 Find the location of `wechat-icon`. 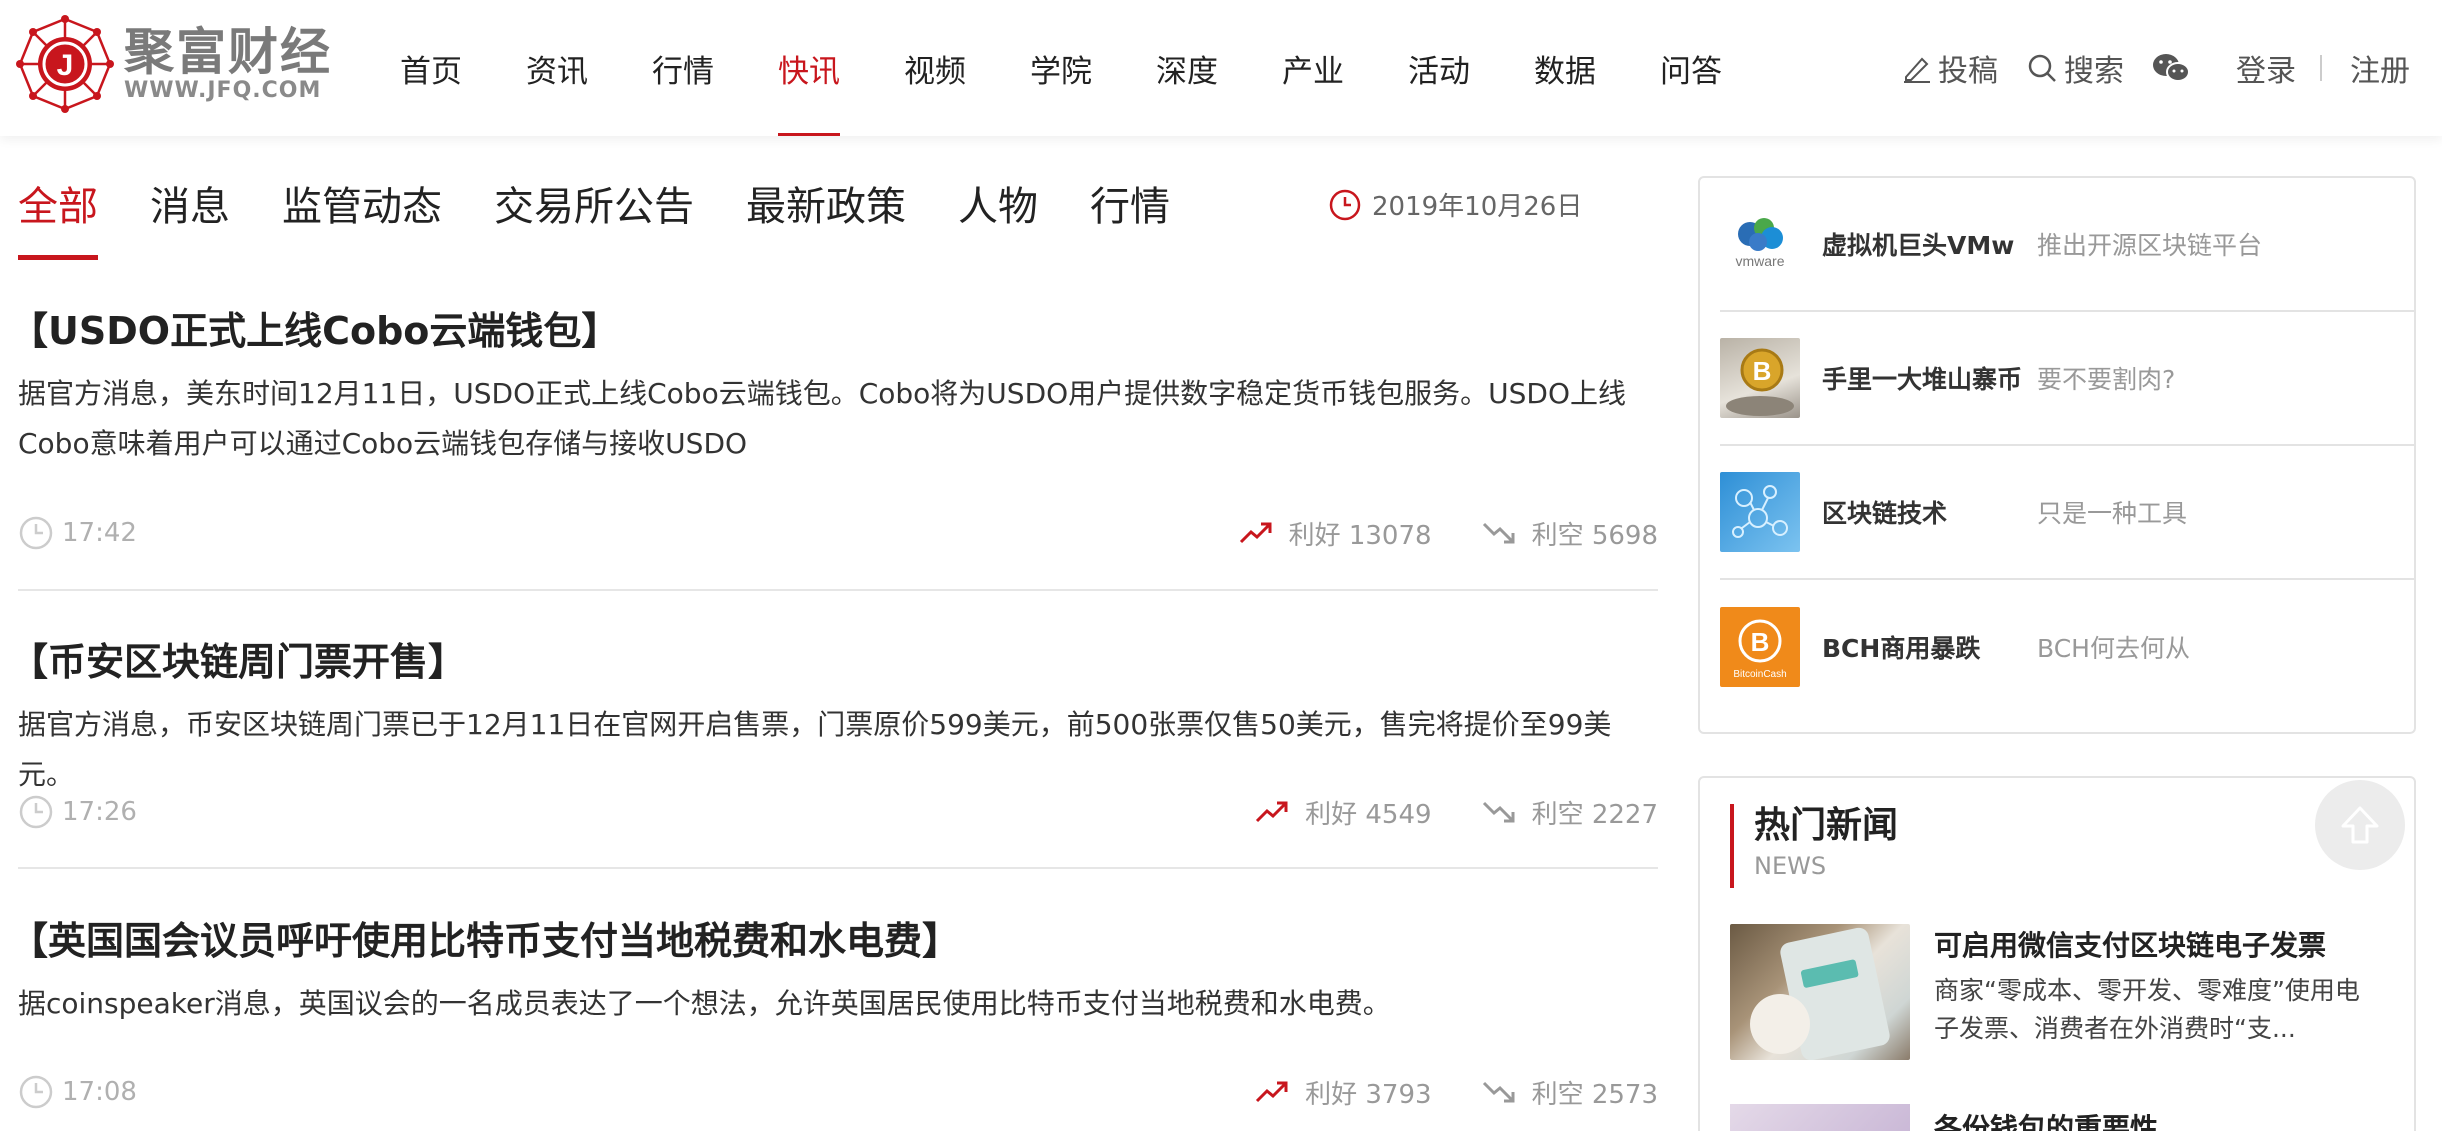

wechat-icon is located at coordinates (2171, 68).